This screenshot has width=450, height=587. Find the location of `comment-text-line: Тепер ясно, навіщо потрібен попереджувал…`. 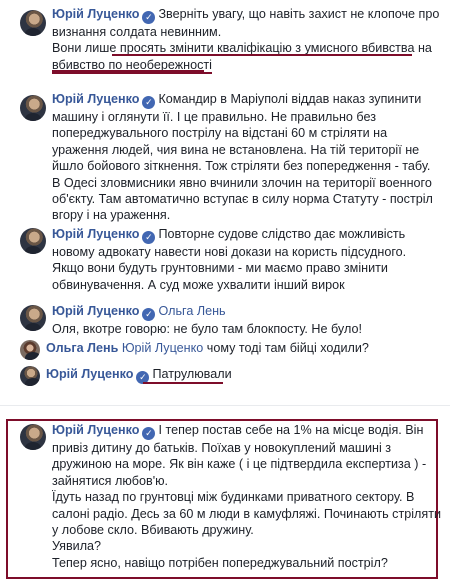

comment-text-line: Тепер ясно, навіщо потрібен попереджувал… is located at coordinates (220, 562).